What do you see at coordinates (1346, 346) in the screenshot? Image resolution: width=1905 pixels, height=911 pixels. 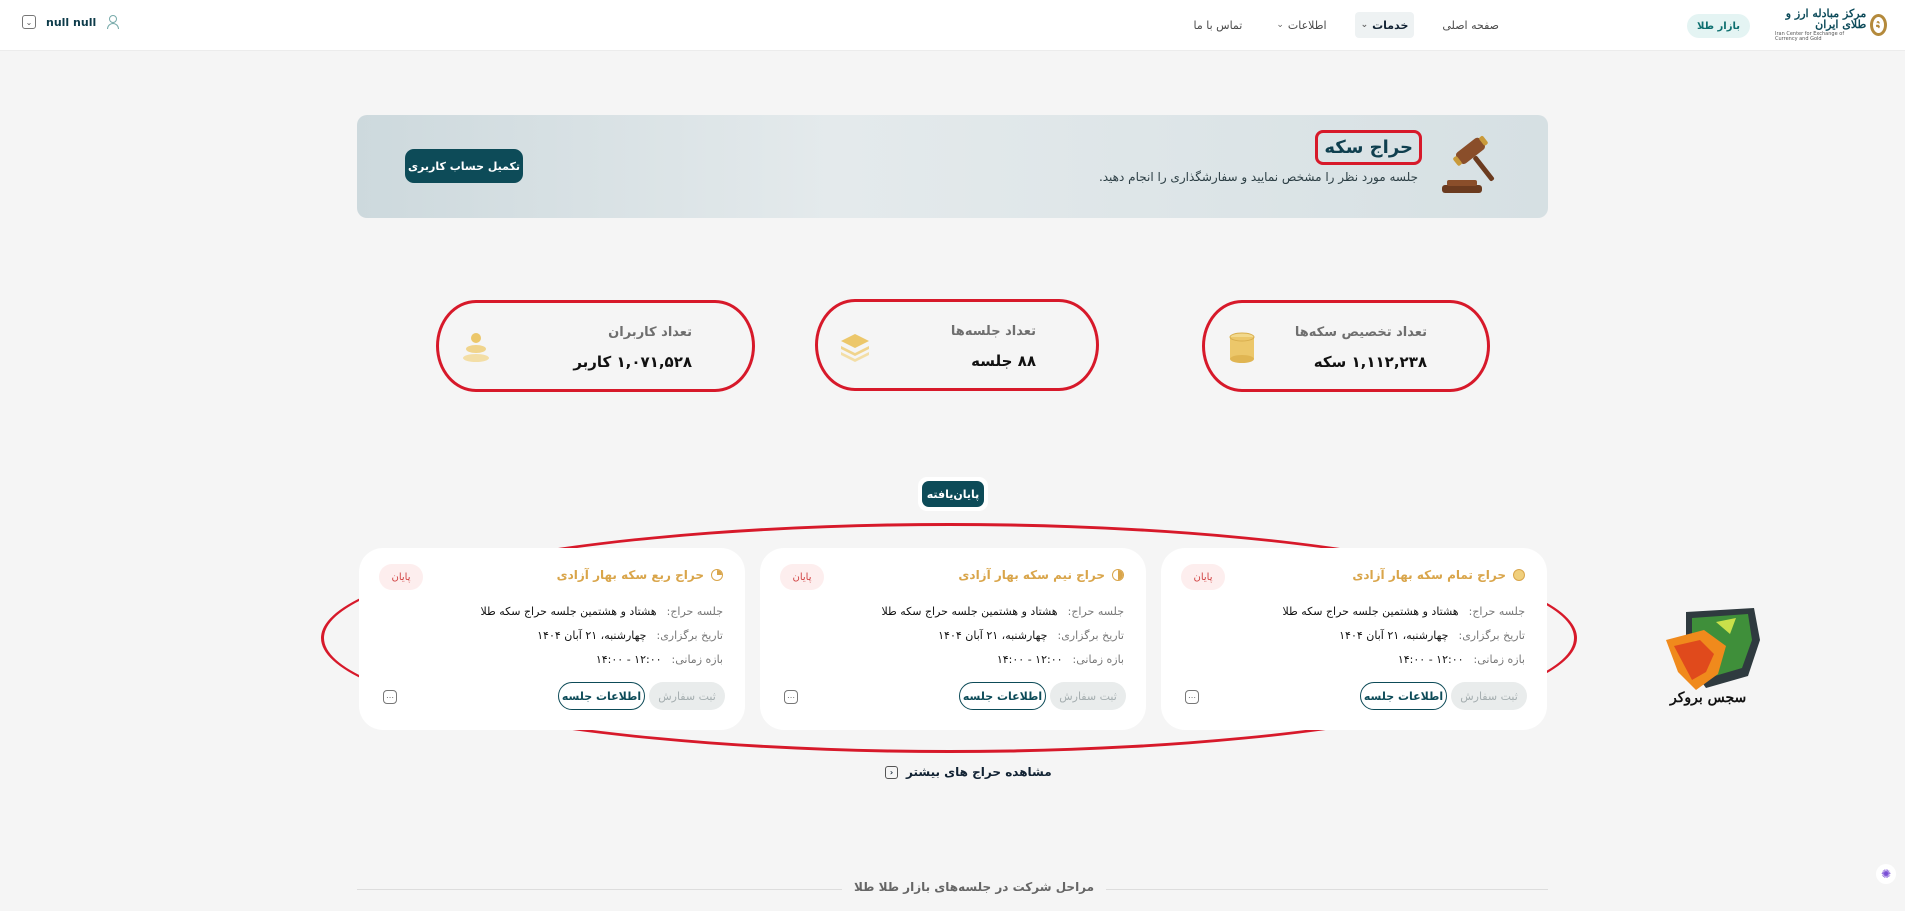 I see `stat-card-coin-allocations: تعداد تخصیص سکه‌ها ۱,۱۱۲,۲۳۸ سکه` at bounding box center [1346, 346].